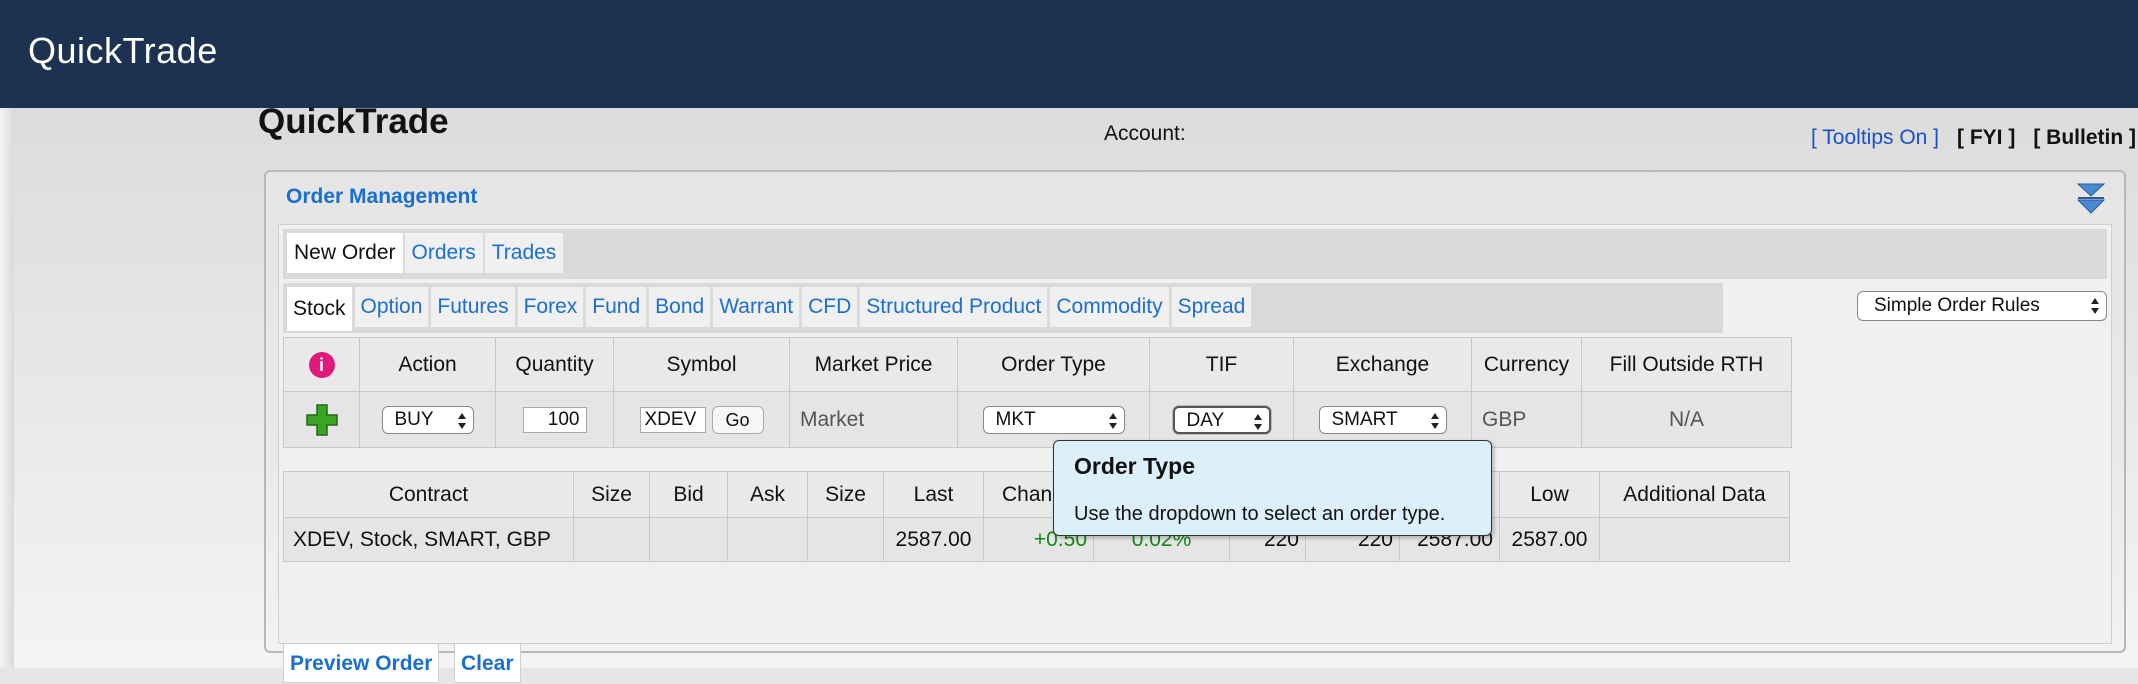 Image resolution: width=2138 pixels, height=684 pixels. Describe the element at coordinates (845, 539) in the screenshot. I see `md-ask-size` at that location.